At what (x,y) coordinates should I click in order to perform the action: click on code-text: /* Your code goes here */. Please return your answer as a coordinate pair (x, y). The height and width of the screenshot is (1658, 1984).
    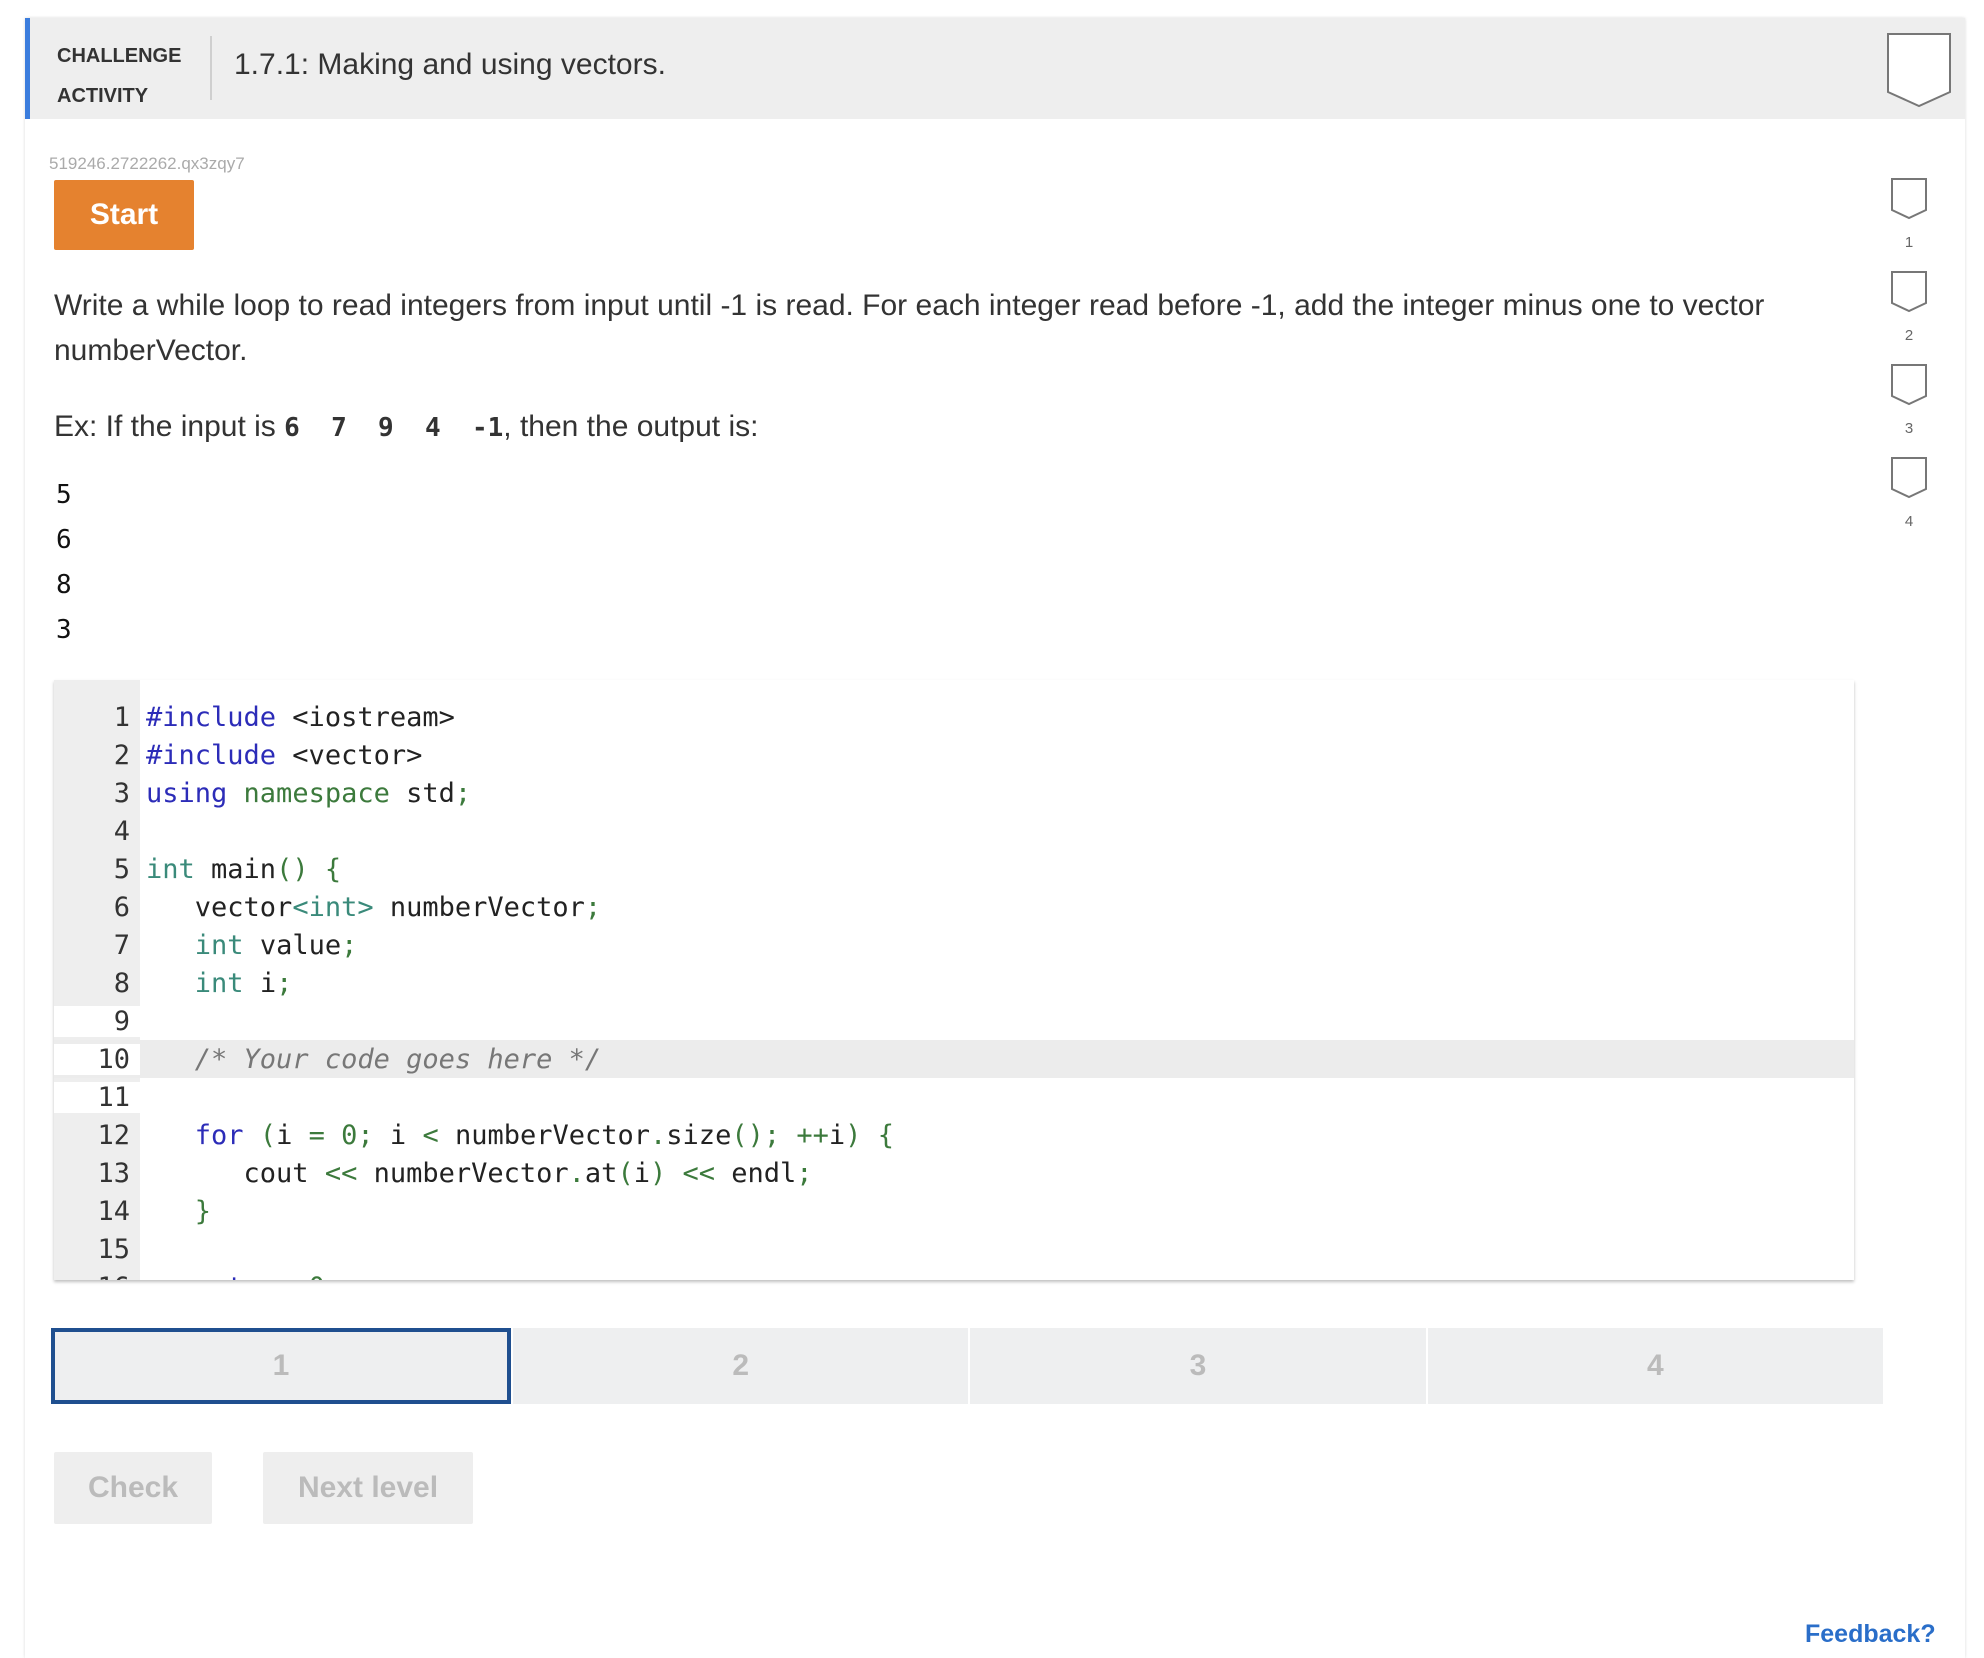
    Looking at the image, I should click on (398, 1059).